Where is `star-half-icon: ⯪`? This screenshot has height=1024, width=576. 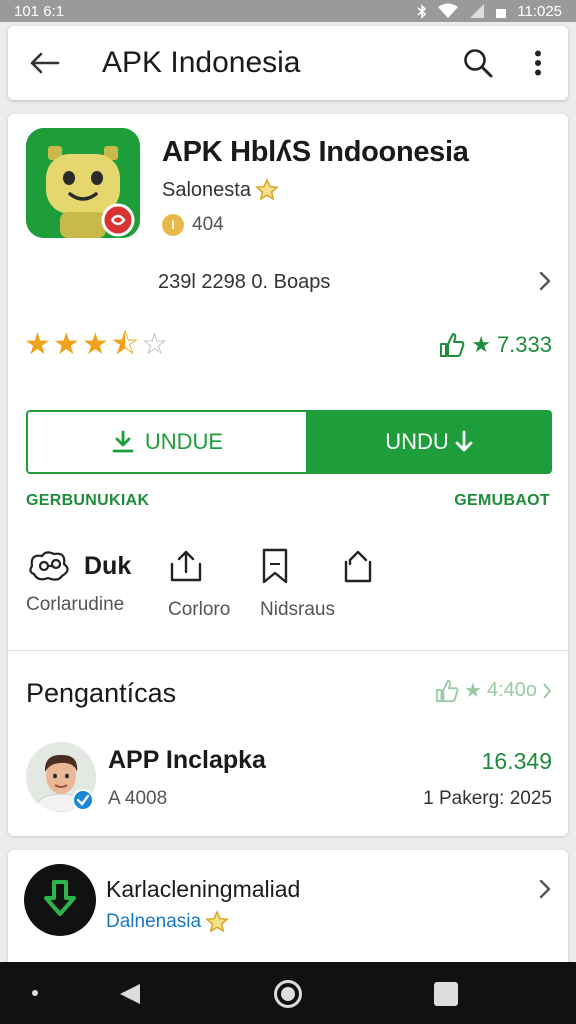
star-half-icon: ⯪ is located at coordinates (125, 344).